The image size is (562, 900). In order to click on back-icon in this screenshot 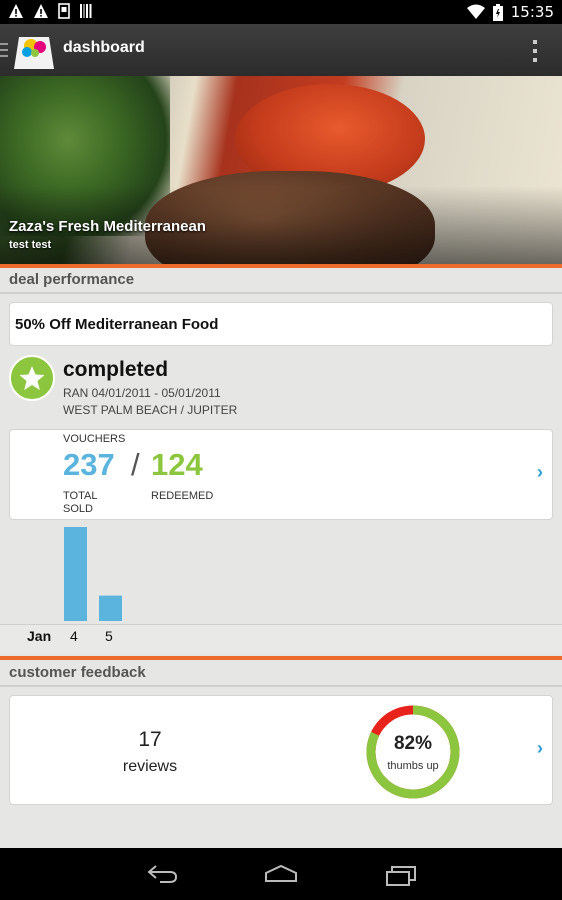, I will do `click(162, 874)`.